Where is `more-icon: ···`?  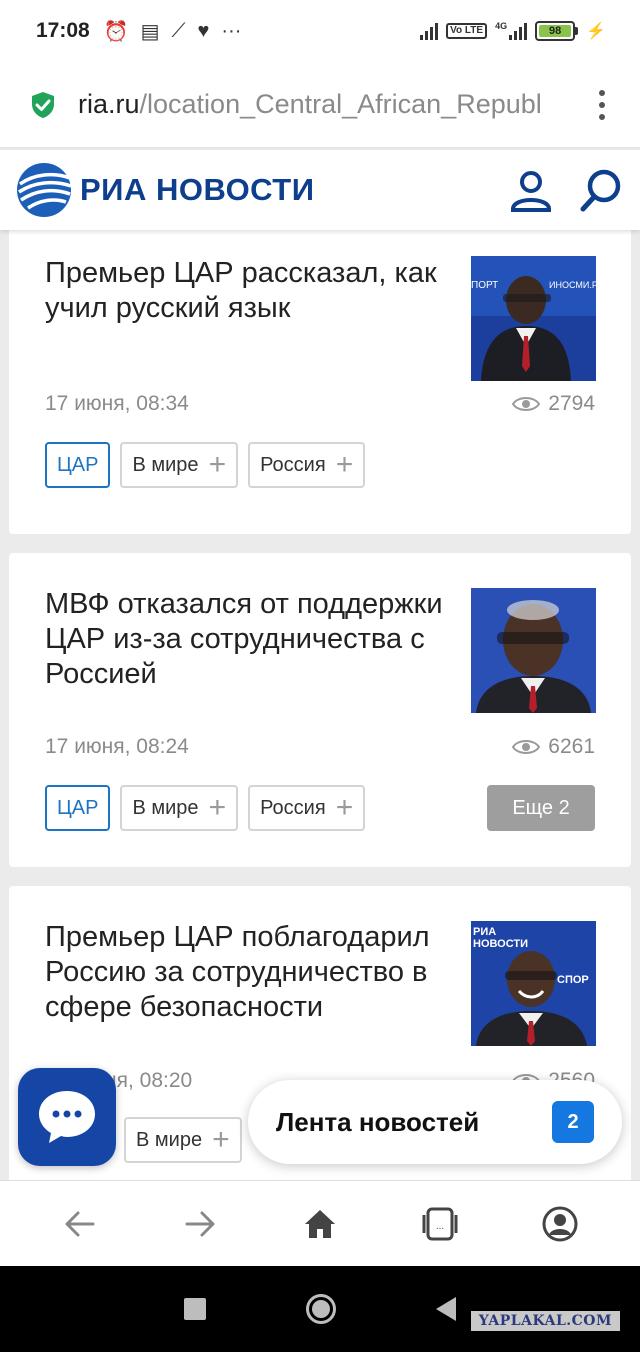
more-icon: ··· is located at coordinates (231, 30).